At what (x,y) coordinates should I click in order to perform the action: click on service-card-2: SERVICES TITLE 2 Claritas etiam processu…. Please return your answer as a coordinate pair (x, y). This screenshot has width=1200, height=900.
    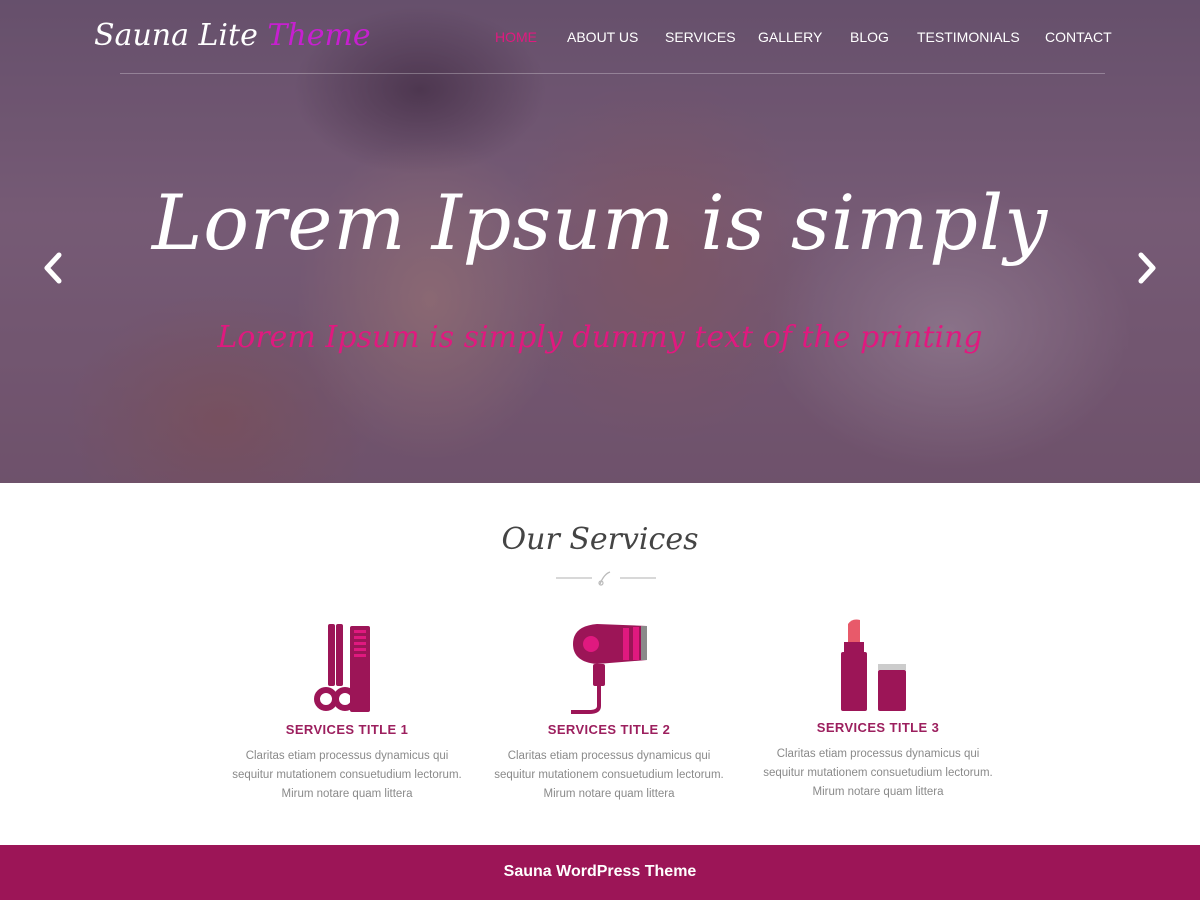
    Looking at the image, I should click on (609, 713).